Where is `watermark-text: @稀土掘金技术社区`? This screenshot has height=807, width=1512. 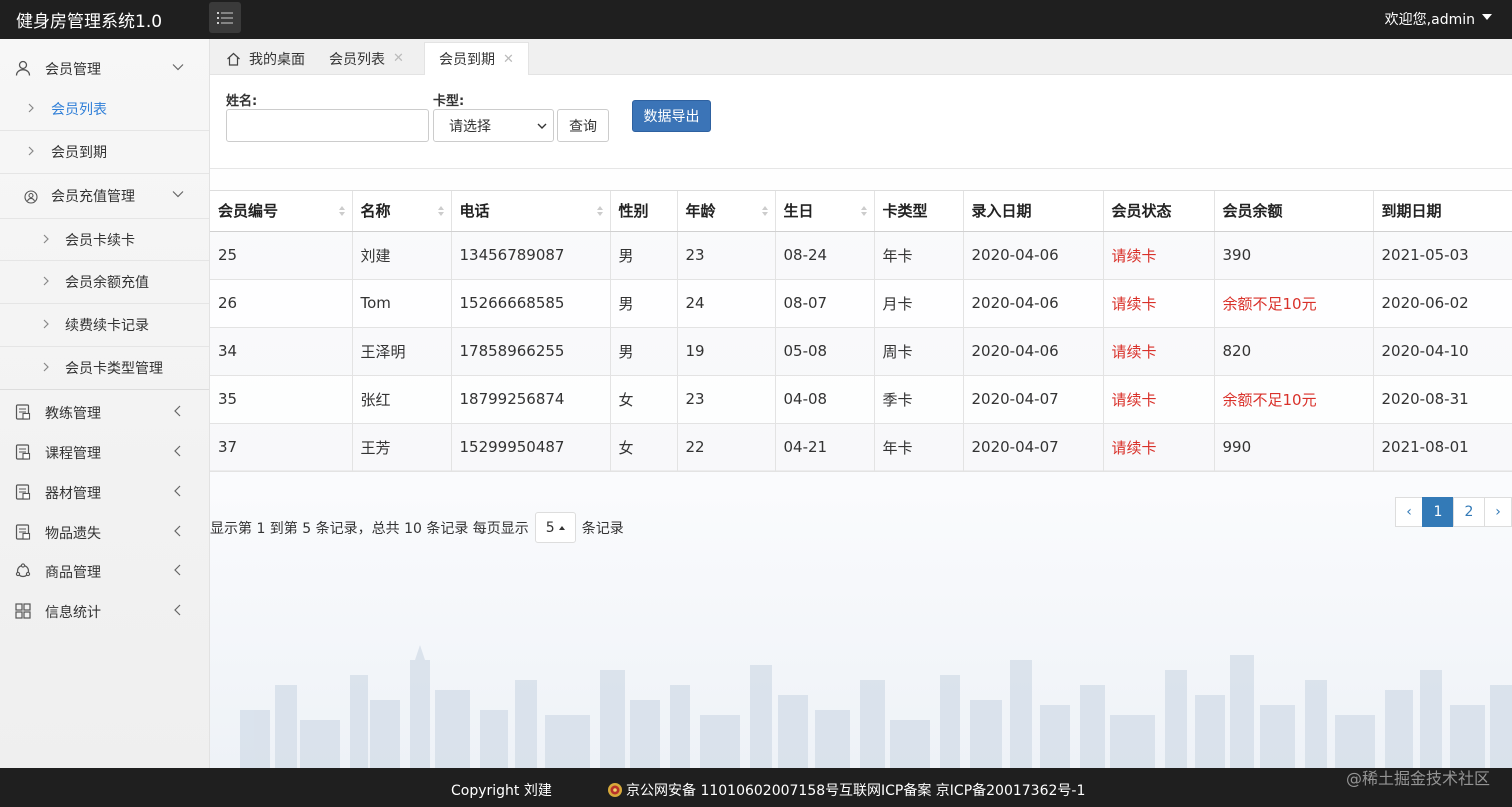 watermark-text: @稀土掘金技术社区 is located at coordinates (1417, 778).